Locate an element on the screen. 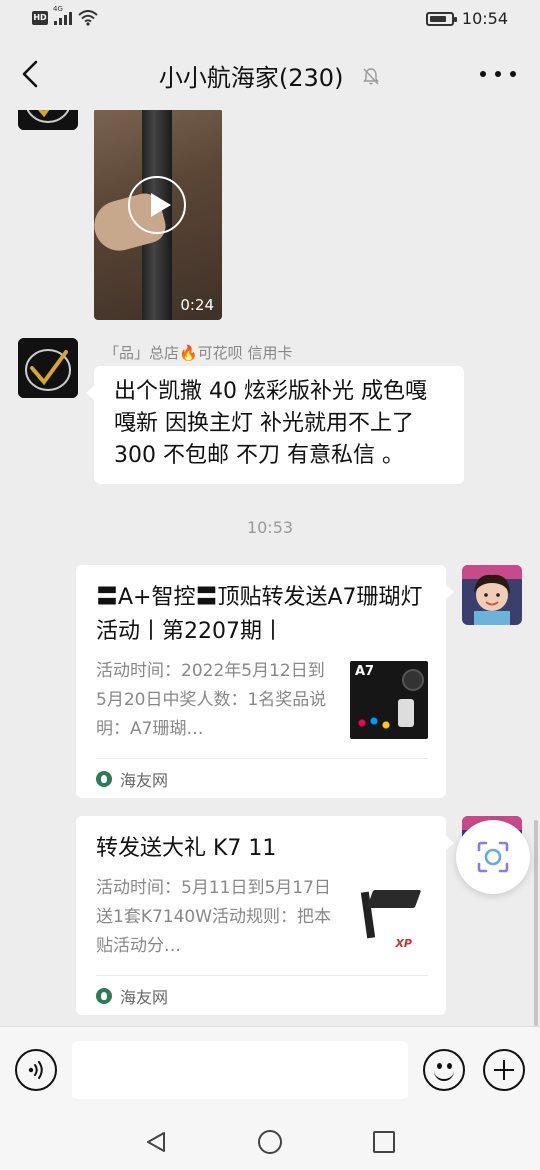 The height and width of the screenshot is (1170, 540). signal-icon: 4G is located at coordinates (62, 15).